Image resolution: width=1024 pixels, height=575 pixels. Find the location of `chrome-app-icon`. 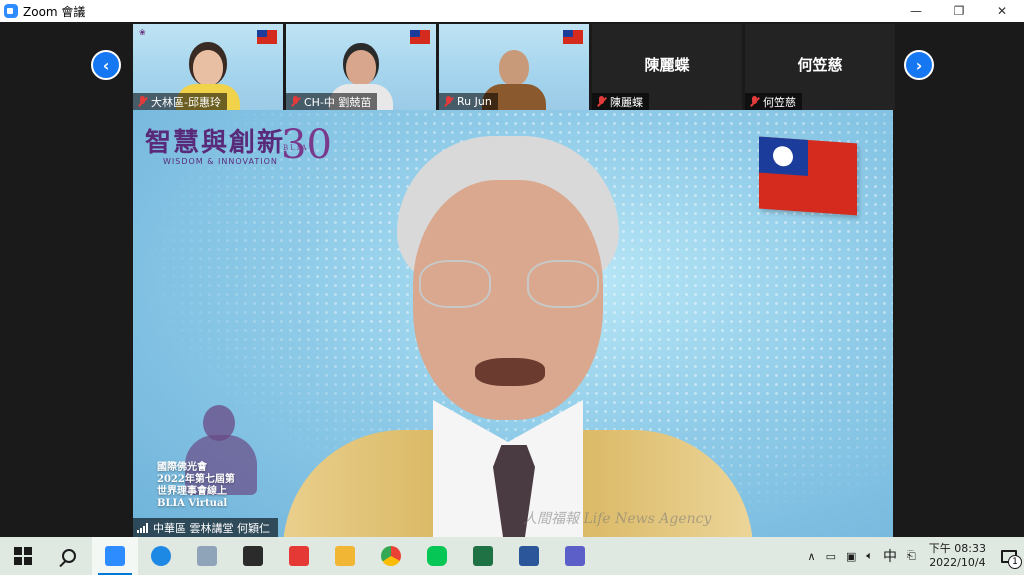

chrome-app-icon is located at coordinates (391, 556).